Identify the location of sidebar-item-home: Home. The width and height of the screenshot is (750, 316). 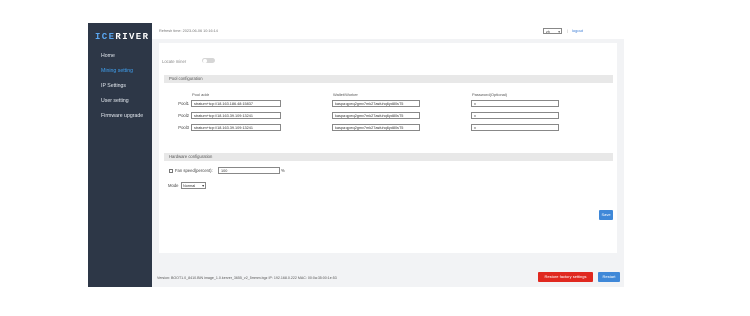
(120, 56).